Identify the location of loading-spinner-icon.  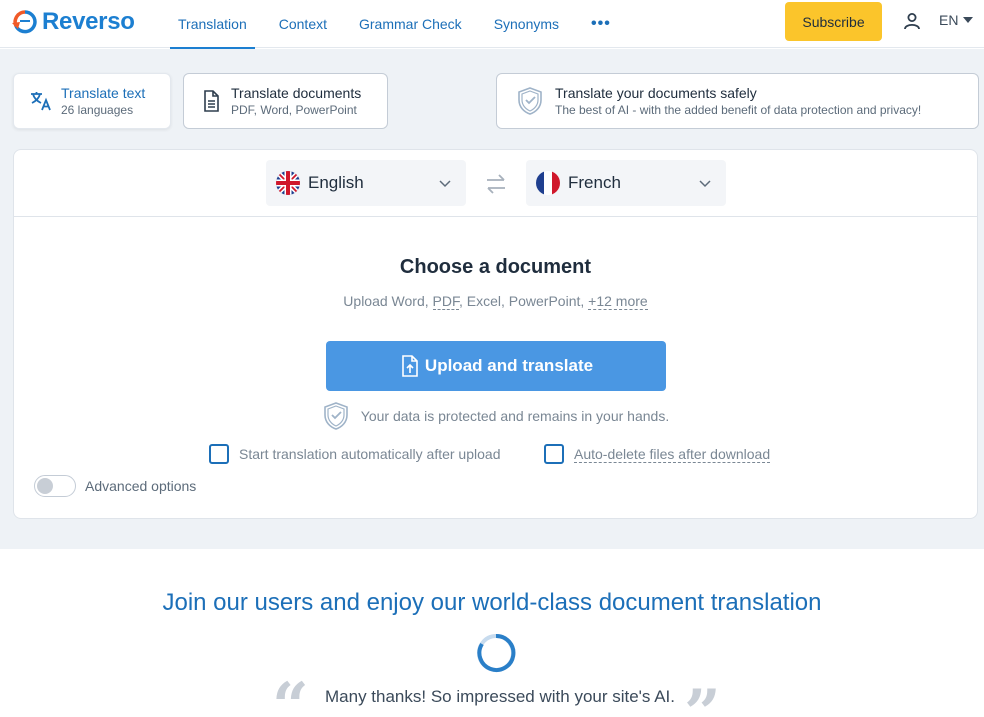
(496, 652).